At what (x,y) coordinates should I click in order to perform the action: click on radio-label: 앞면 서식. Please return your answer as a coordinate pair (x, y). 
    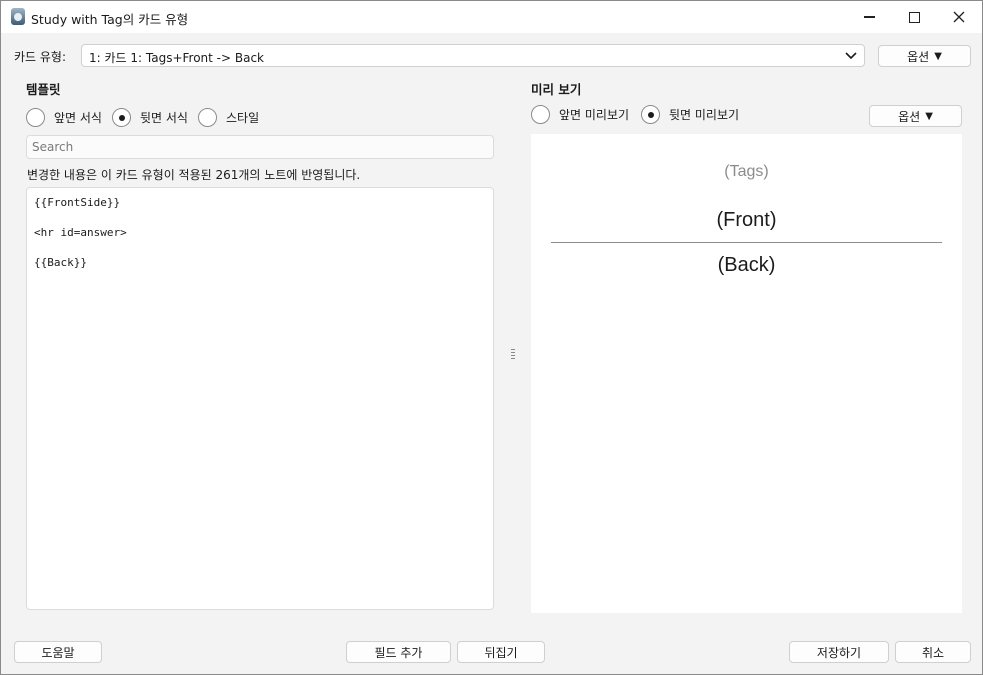
    Looking at the image, I should click on (78, 118).